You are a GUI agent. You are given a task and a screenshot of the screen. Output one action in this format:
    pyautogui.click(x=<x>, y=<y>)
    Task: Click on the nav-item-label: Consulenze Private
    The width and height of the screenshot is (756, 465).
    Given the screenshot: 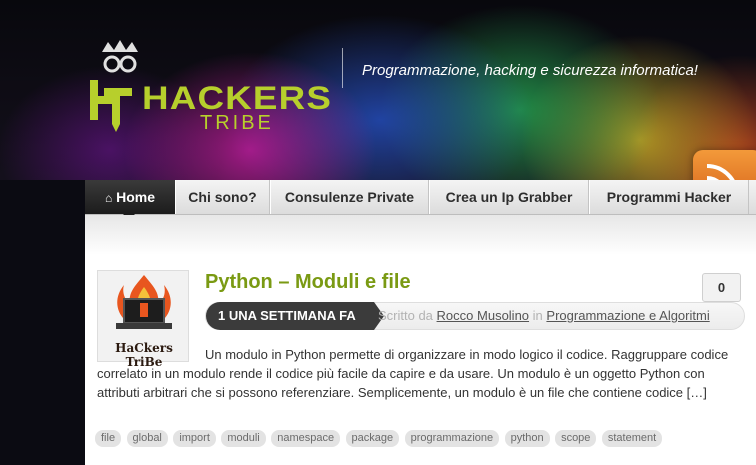 What is the action you would take?
    pyautogui.click(x=349, y=197)
    